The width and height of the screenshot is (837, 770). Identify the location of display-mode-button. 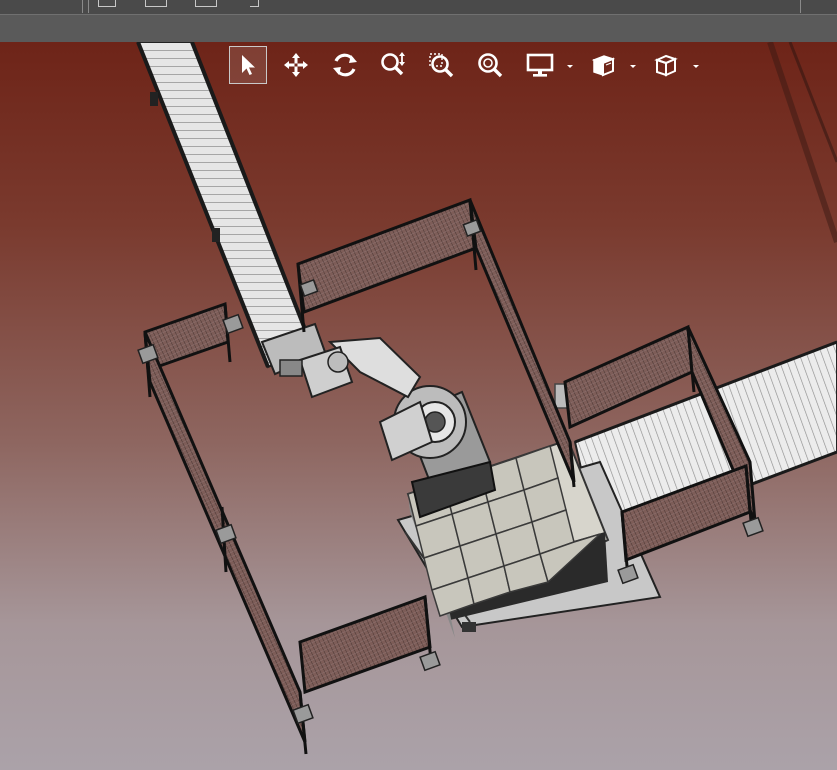
(540, 65).